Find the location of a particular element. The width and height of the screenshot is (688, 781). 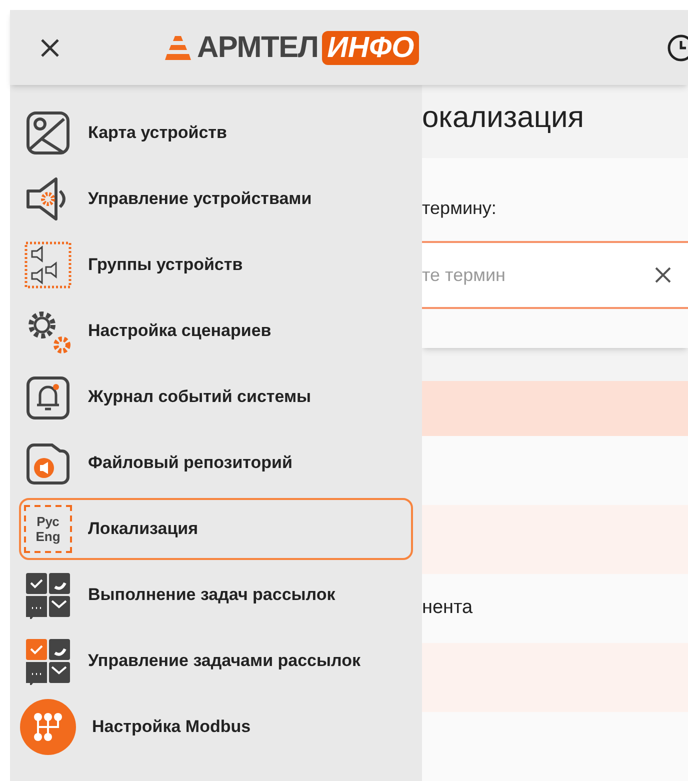

menu-item: Карта устройств is located at coordinates (216, 133).